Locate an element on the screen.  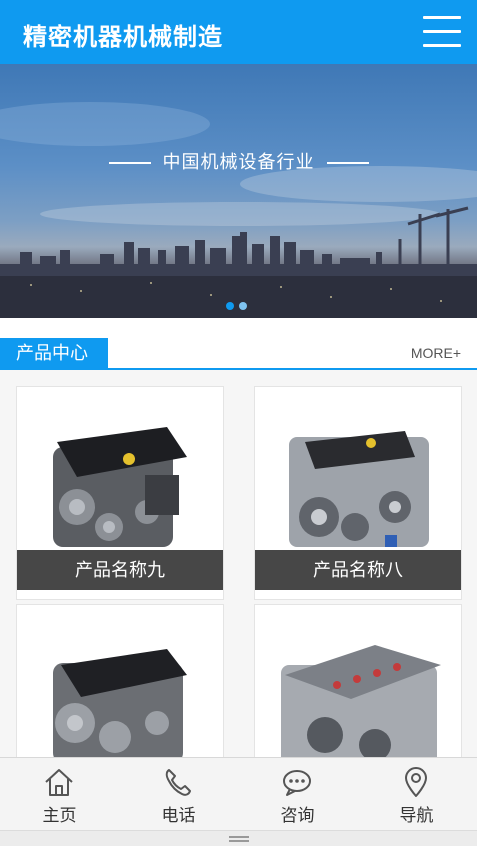
product-name: 产品名称八 is located at coordinates (358, 570).